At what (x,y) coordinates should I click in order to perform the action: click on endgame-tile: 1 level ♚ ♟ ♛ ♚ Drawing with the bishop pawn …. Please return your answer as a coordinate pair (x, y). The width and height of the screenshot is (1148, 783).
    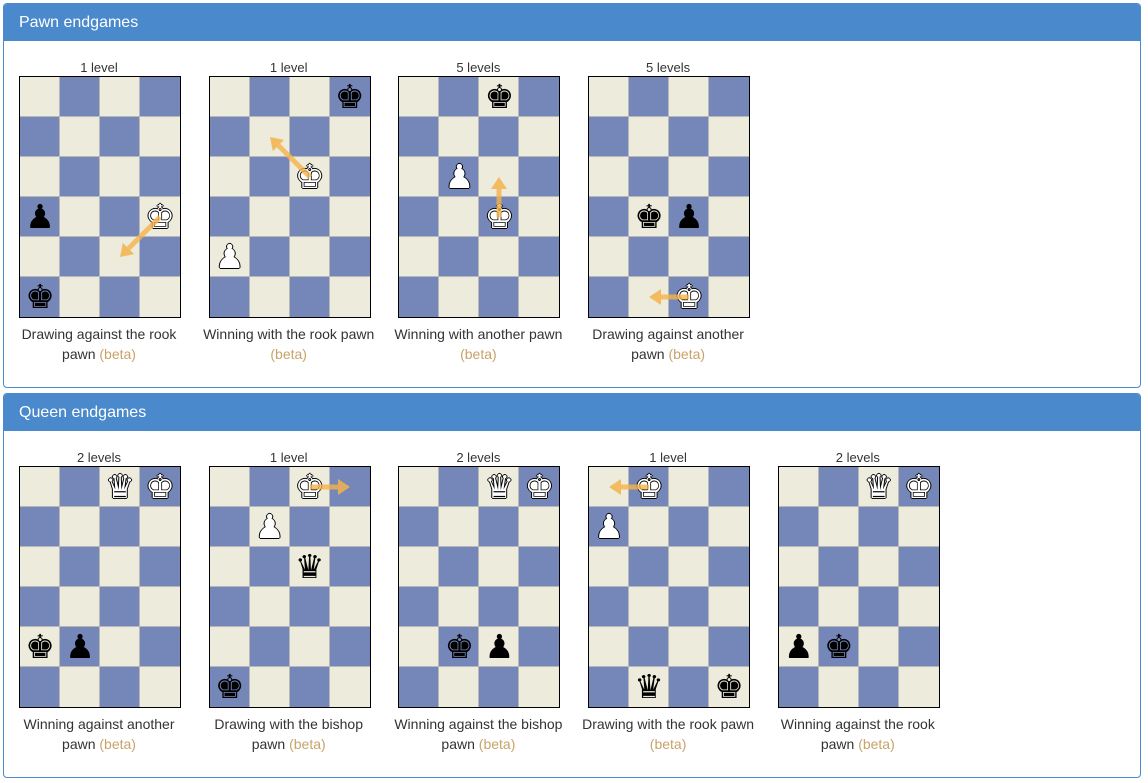
    Looking at the image, I should click on (289, 592).